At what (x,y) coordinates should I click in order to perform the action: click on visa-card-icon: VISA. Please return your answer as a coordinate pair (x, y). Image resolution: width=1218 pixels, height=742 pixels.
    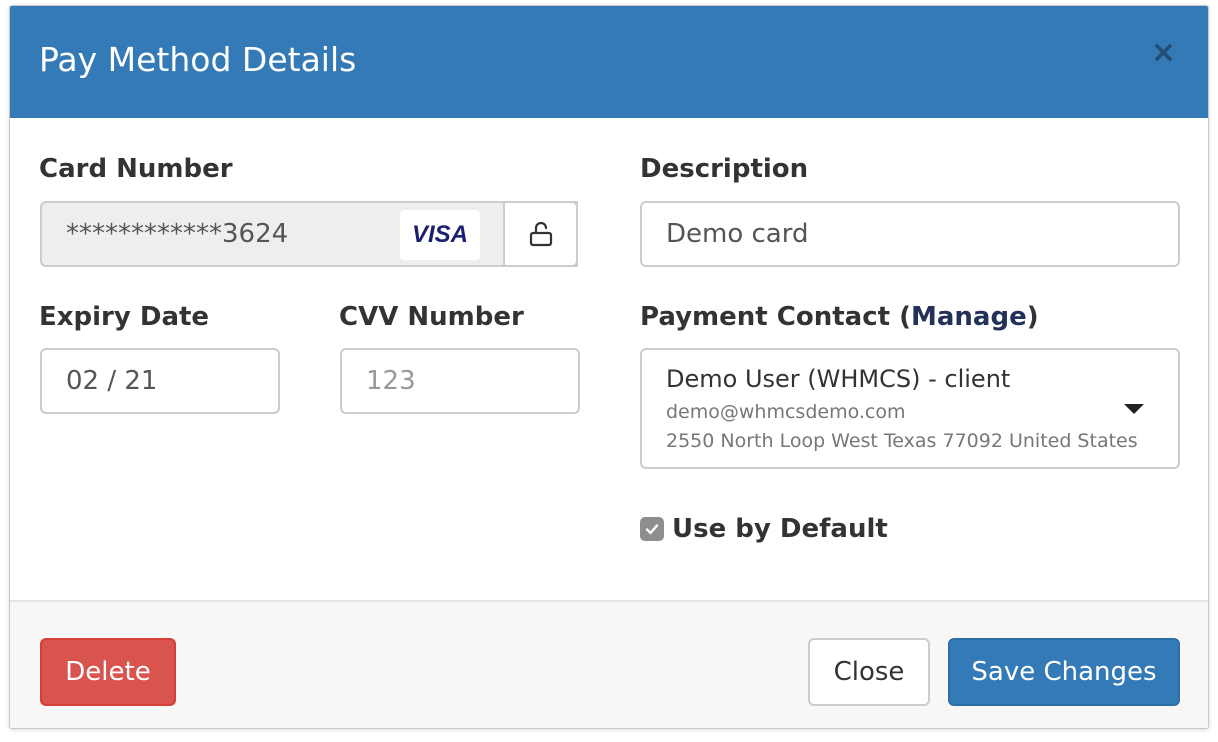
    Looking at the image, I should click on (440, 235).